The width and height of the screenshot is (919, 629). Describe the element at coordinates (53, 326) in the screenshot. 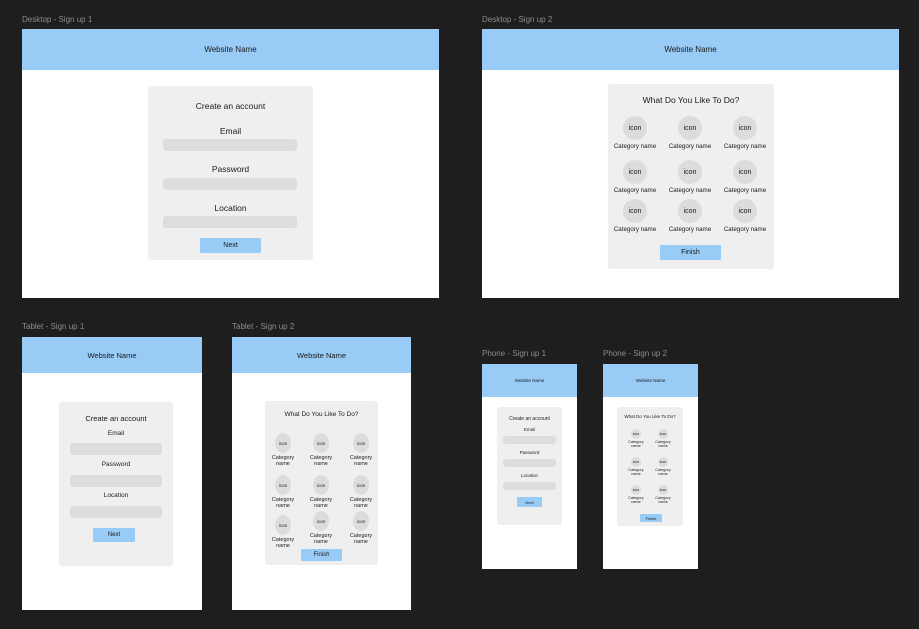

I see `frame-label-tablet-signup-1: Tablet - Sign up 1` at that location.